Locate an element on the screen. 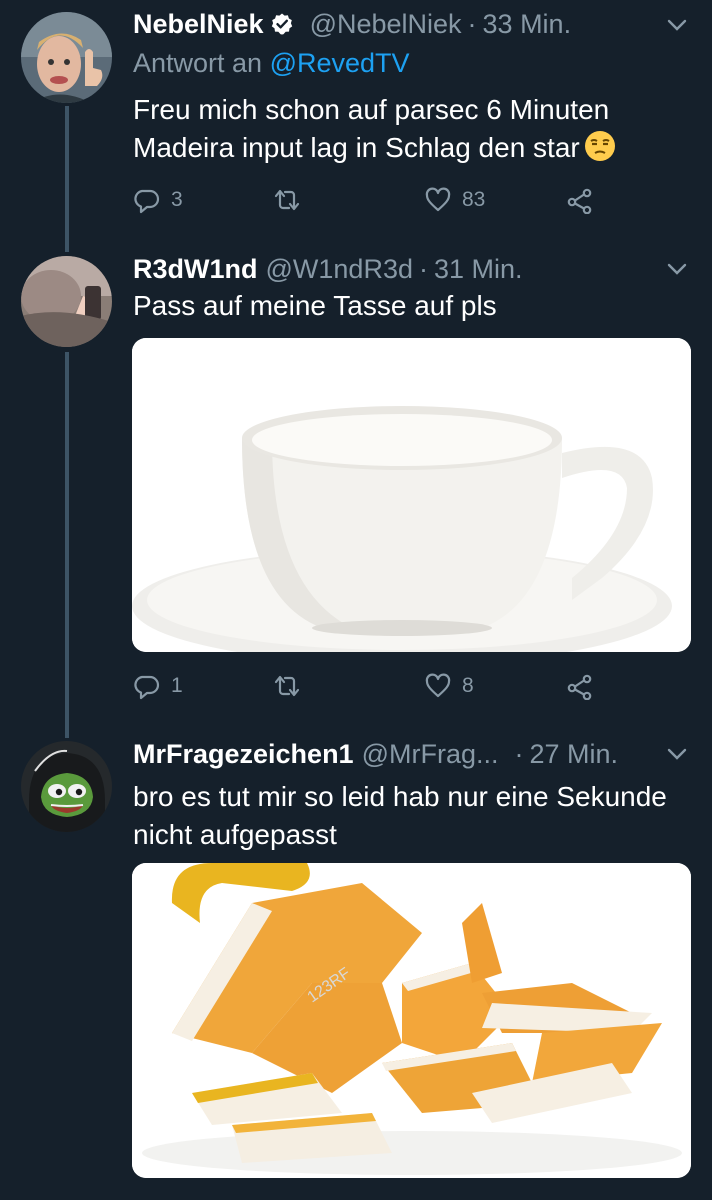 Image resolution: width=712 pixels, height=1200 pixels. tweet-header: MrFragezeichen1 @MrFrag... · 27 Min. is located at coordinates (412, 754).